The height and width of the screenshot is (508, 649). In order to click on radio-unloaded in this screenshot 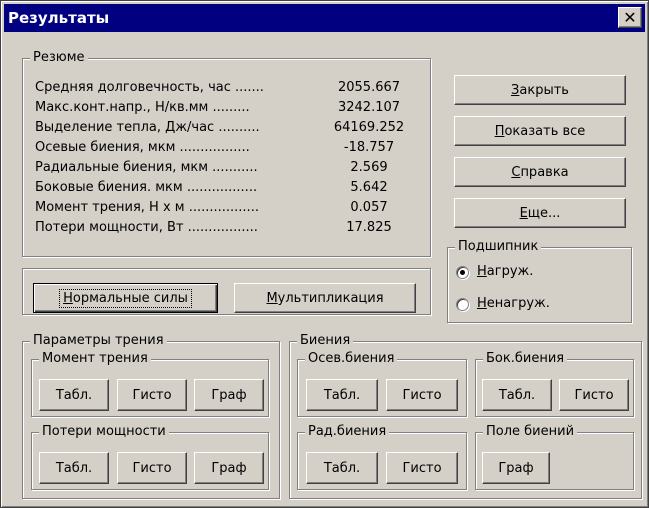, I will do `click(462, 304)`.